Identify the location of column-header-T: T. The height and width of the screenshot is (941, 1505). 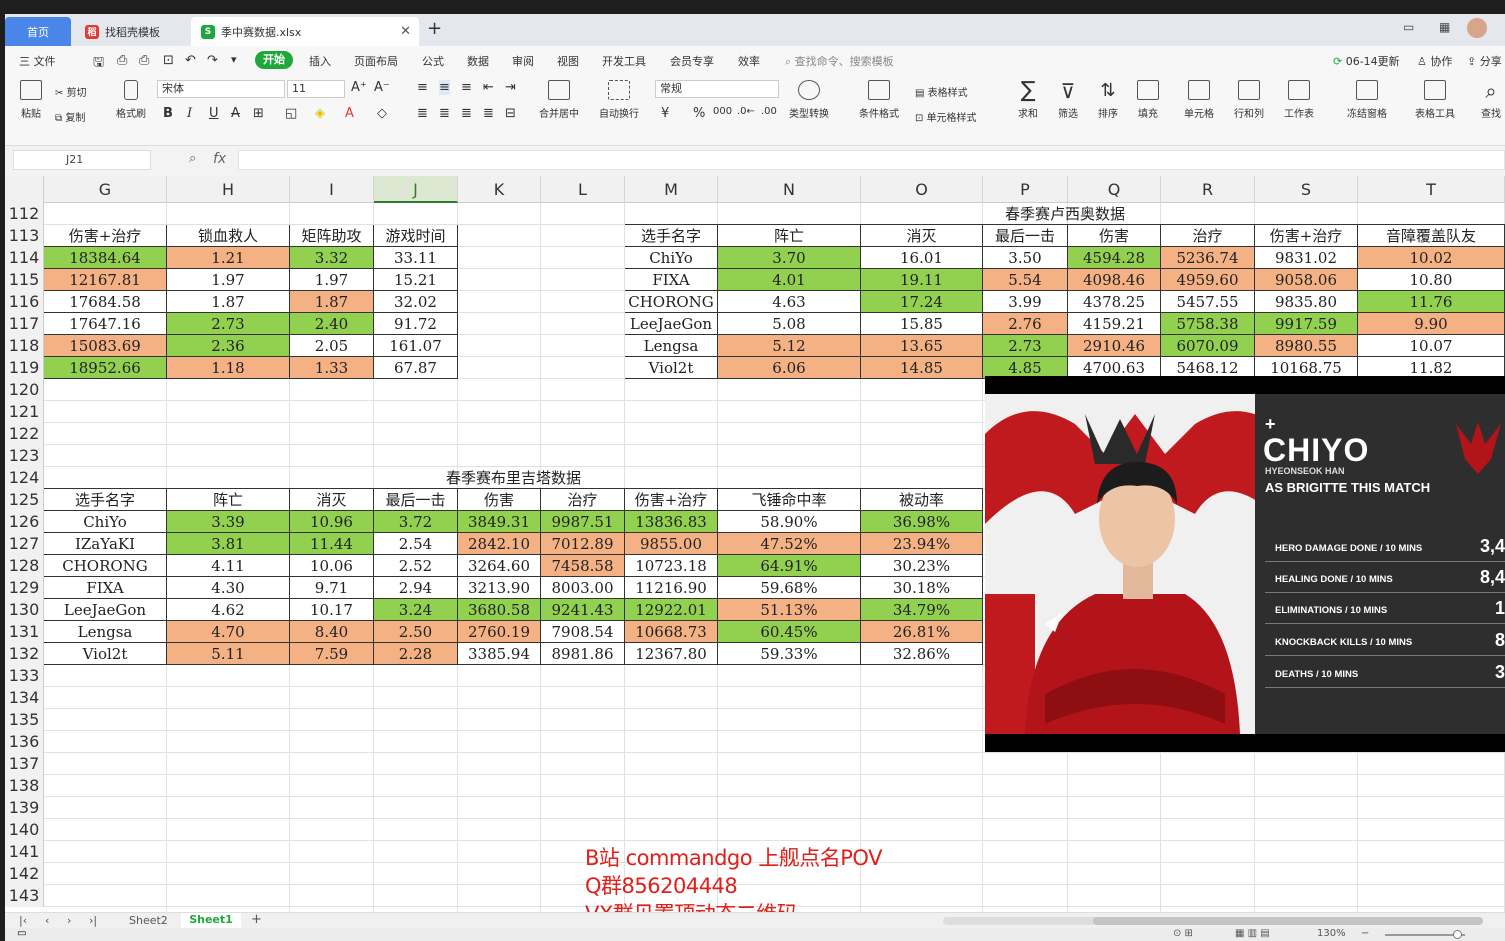
(1431, 189).